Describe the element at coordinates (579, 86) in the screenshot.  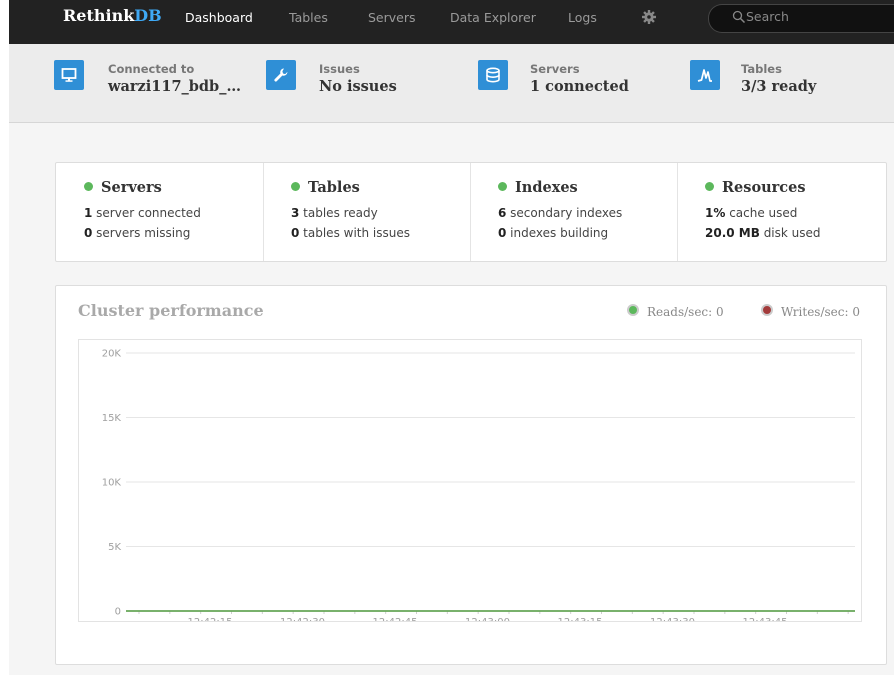
I see `servers-value: 1 connected` at that location.